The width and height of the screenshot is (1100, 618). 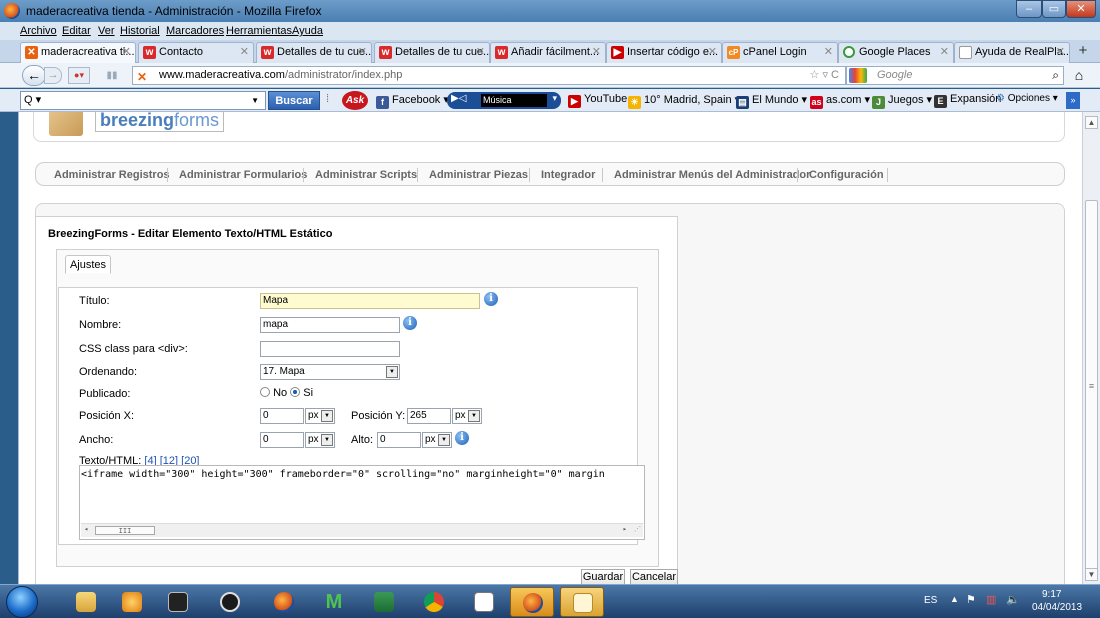 I want to click on toolbar-youtube: ▶ YouTube, so click(x=597, y=100).